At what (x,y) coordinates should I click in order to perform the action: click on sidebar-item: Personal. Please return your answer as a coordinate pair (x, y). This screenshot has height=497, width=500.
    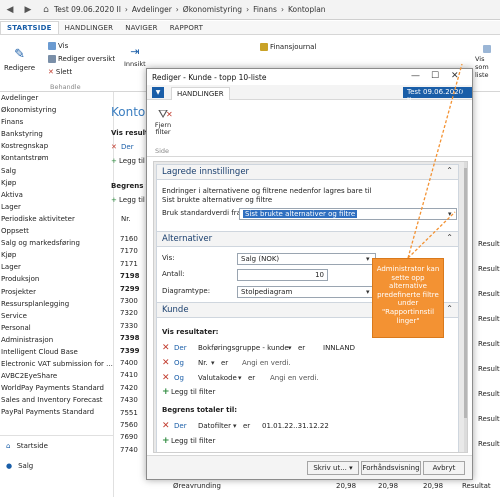
    Looking at the image, I should click on (56, 328).